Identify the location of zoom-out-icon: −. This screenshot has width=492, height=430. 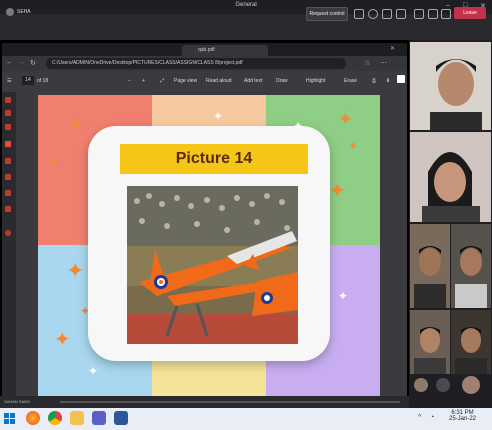
(129, 81).